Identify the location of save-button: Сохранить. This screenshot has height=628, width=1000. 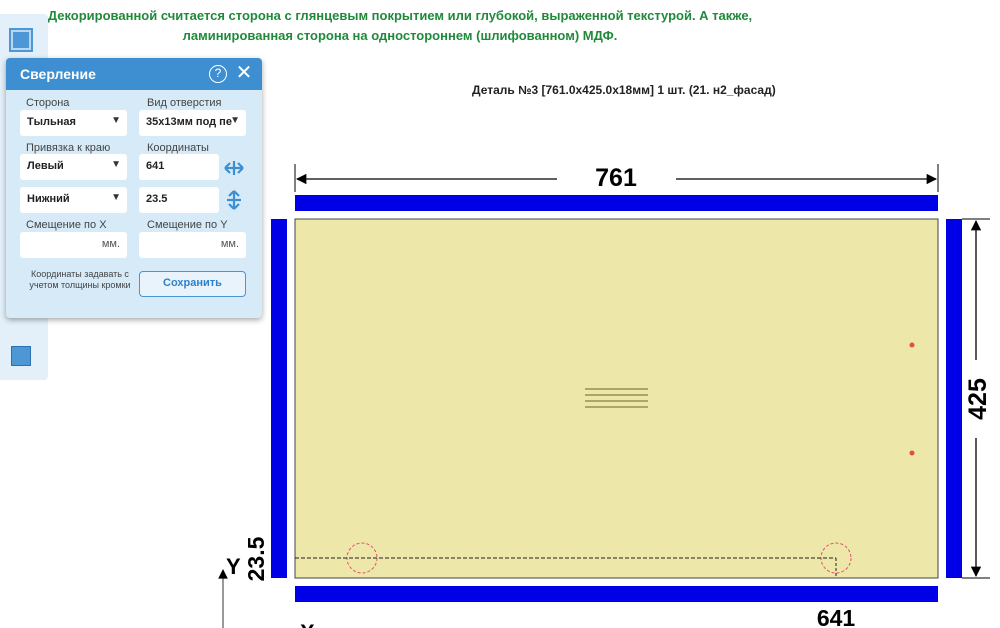
(192, 284).